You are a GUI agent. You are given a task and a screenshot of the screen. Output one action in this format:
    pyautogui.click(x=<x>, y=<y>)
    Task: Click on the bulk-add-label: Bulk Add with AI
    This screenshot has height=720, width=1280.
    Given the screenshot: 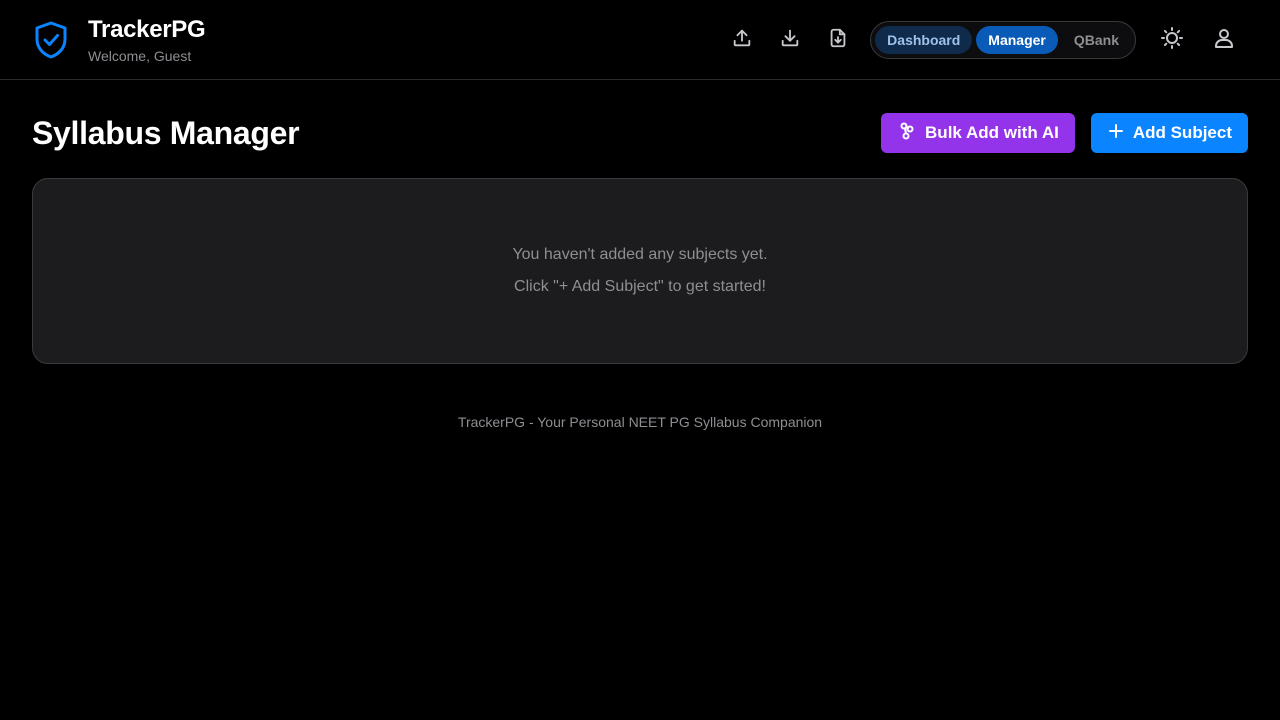 What is the action you would take?
    pyautogui.click(x=992, y=132)
    